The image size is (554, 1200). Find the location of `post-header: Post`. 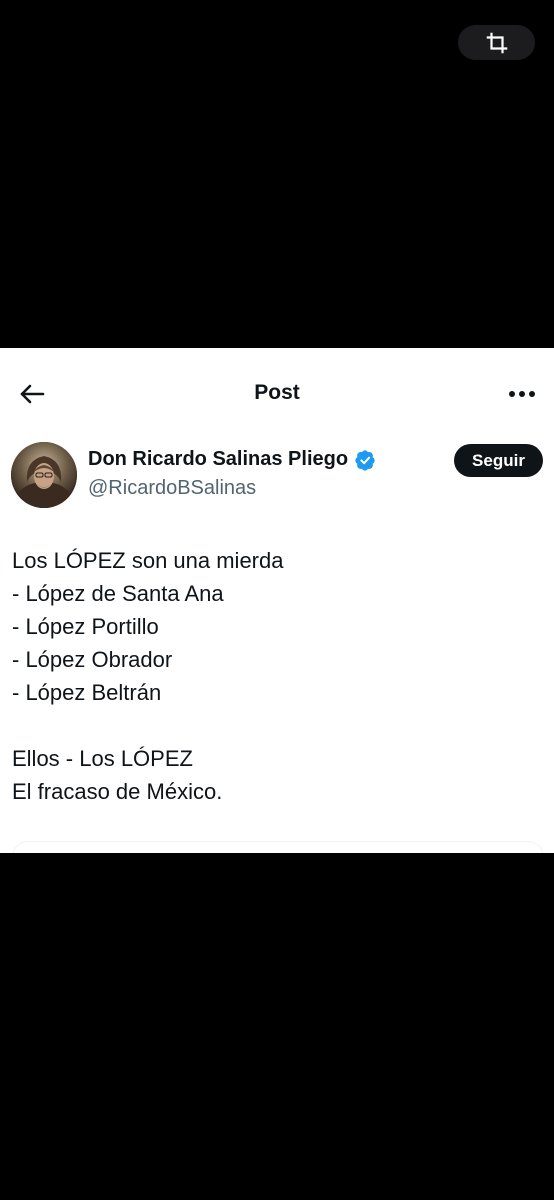

post-header: Post is located at coordinates (277, 395).